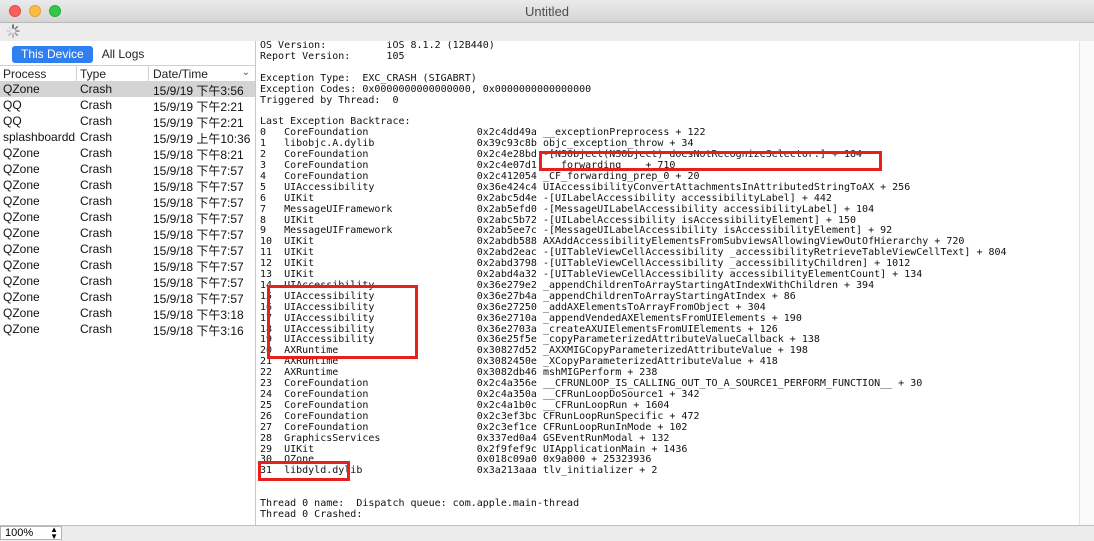 Image resolution: width=1094 pixels, height=541 pixels. I want to click on table-row: splashboardd Crash 15/9/19 上午10:36, so click(127, 137).